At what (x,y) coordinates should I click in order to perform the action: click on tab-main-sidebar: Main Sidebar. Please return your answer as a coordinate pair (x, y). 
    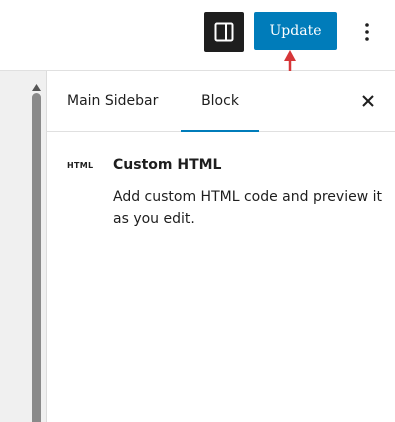
    Looking at the image, I should click on (112, 101).